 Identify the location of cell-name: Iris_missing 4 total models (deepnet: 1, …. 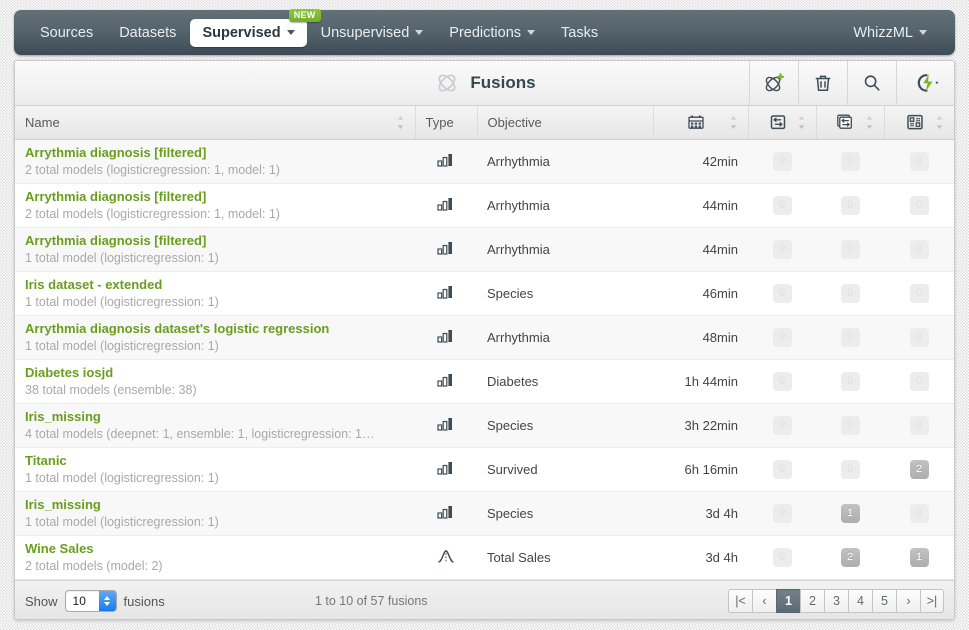
(215, 425).